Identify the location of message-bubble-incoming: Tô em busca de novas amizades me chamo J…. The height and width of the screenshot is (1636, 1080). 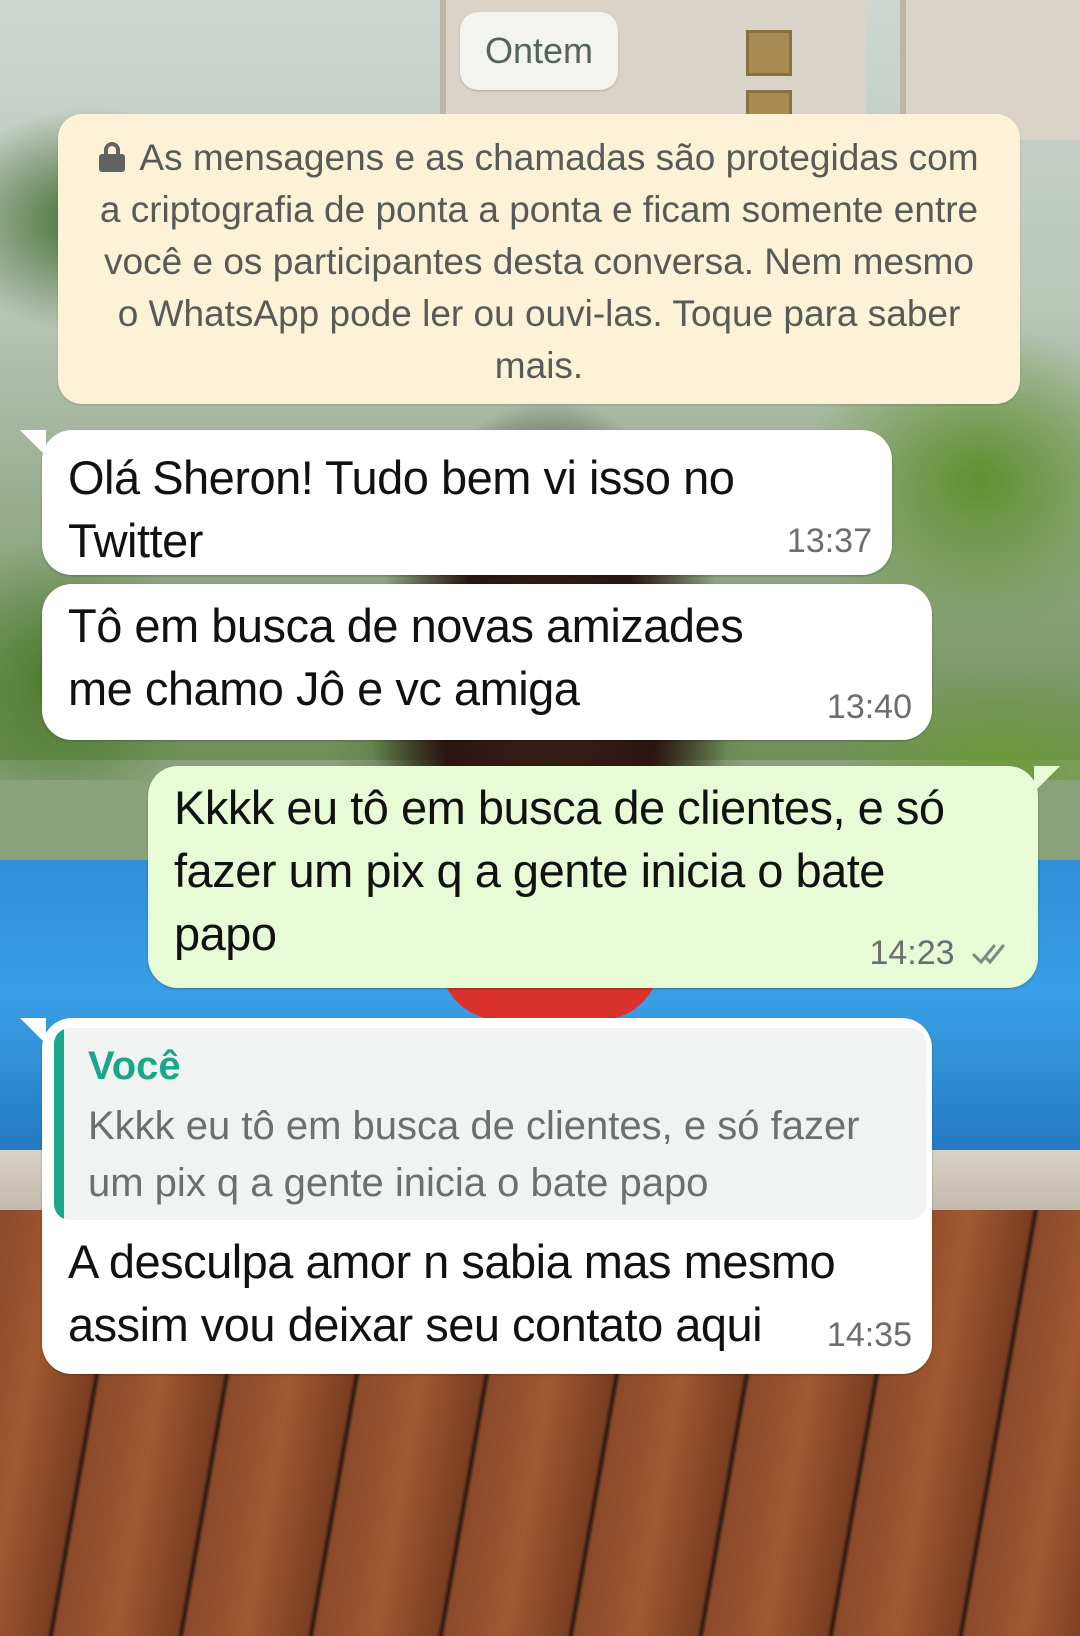
(487, 662).